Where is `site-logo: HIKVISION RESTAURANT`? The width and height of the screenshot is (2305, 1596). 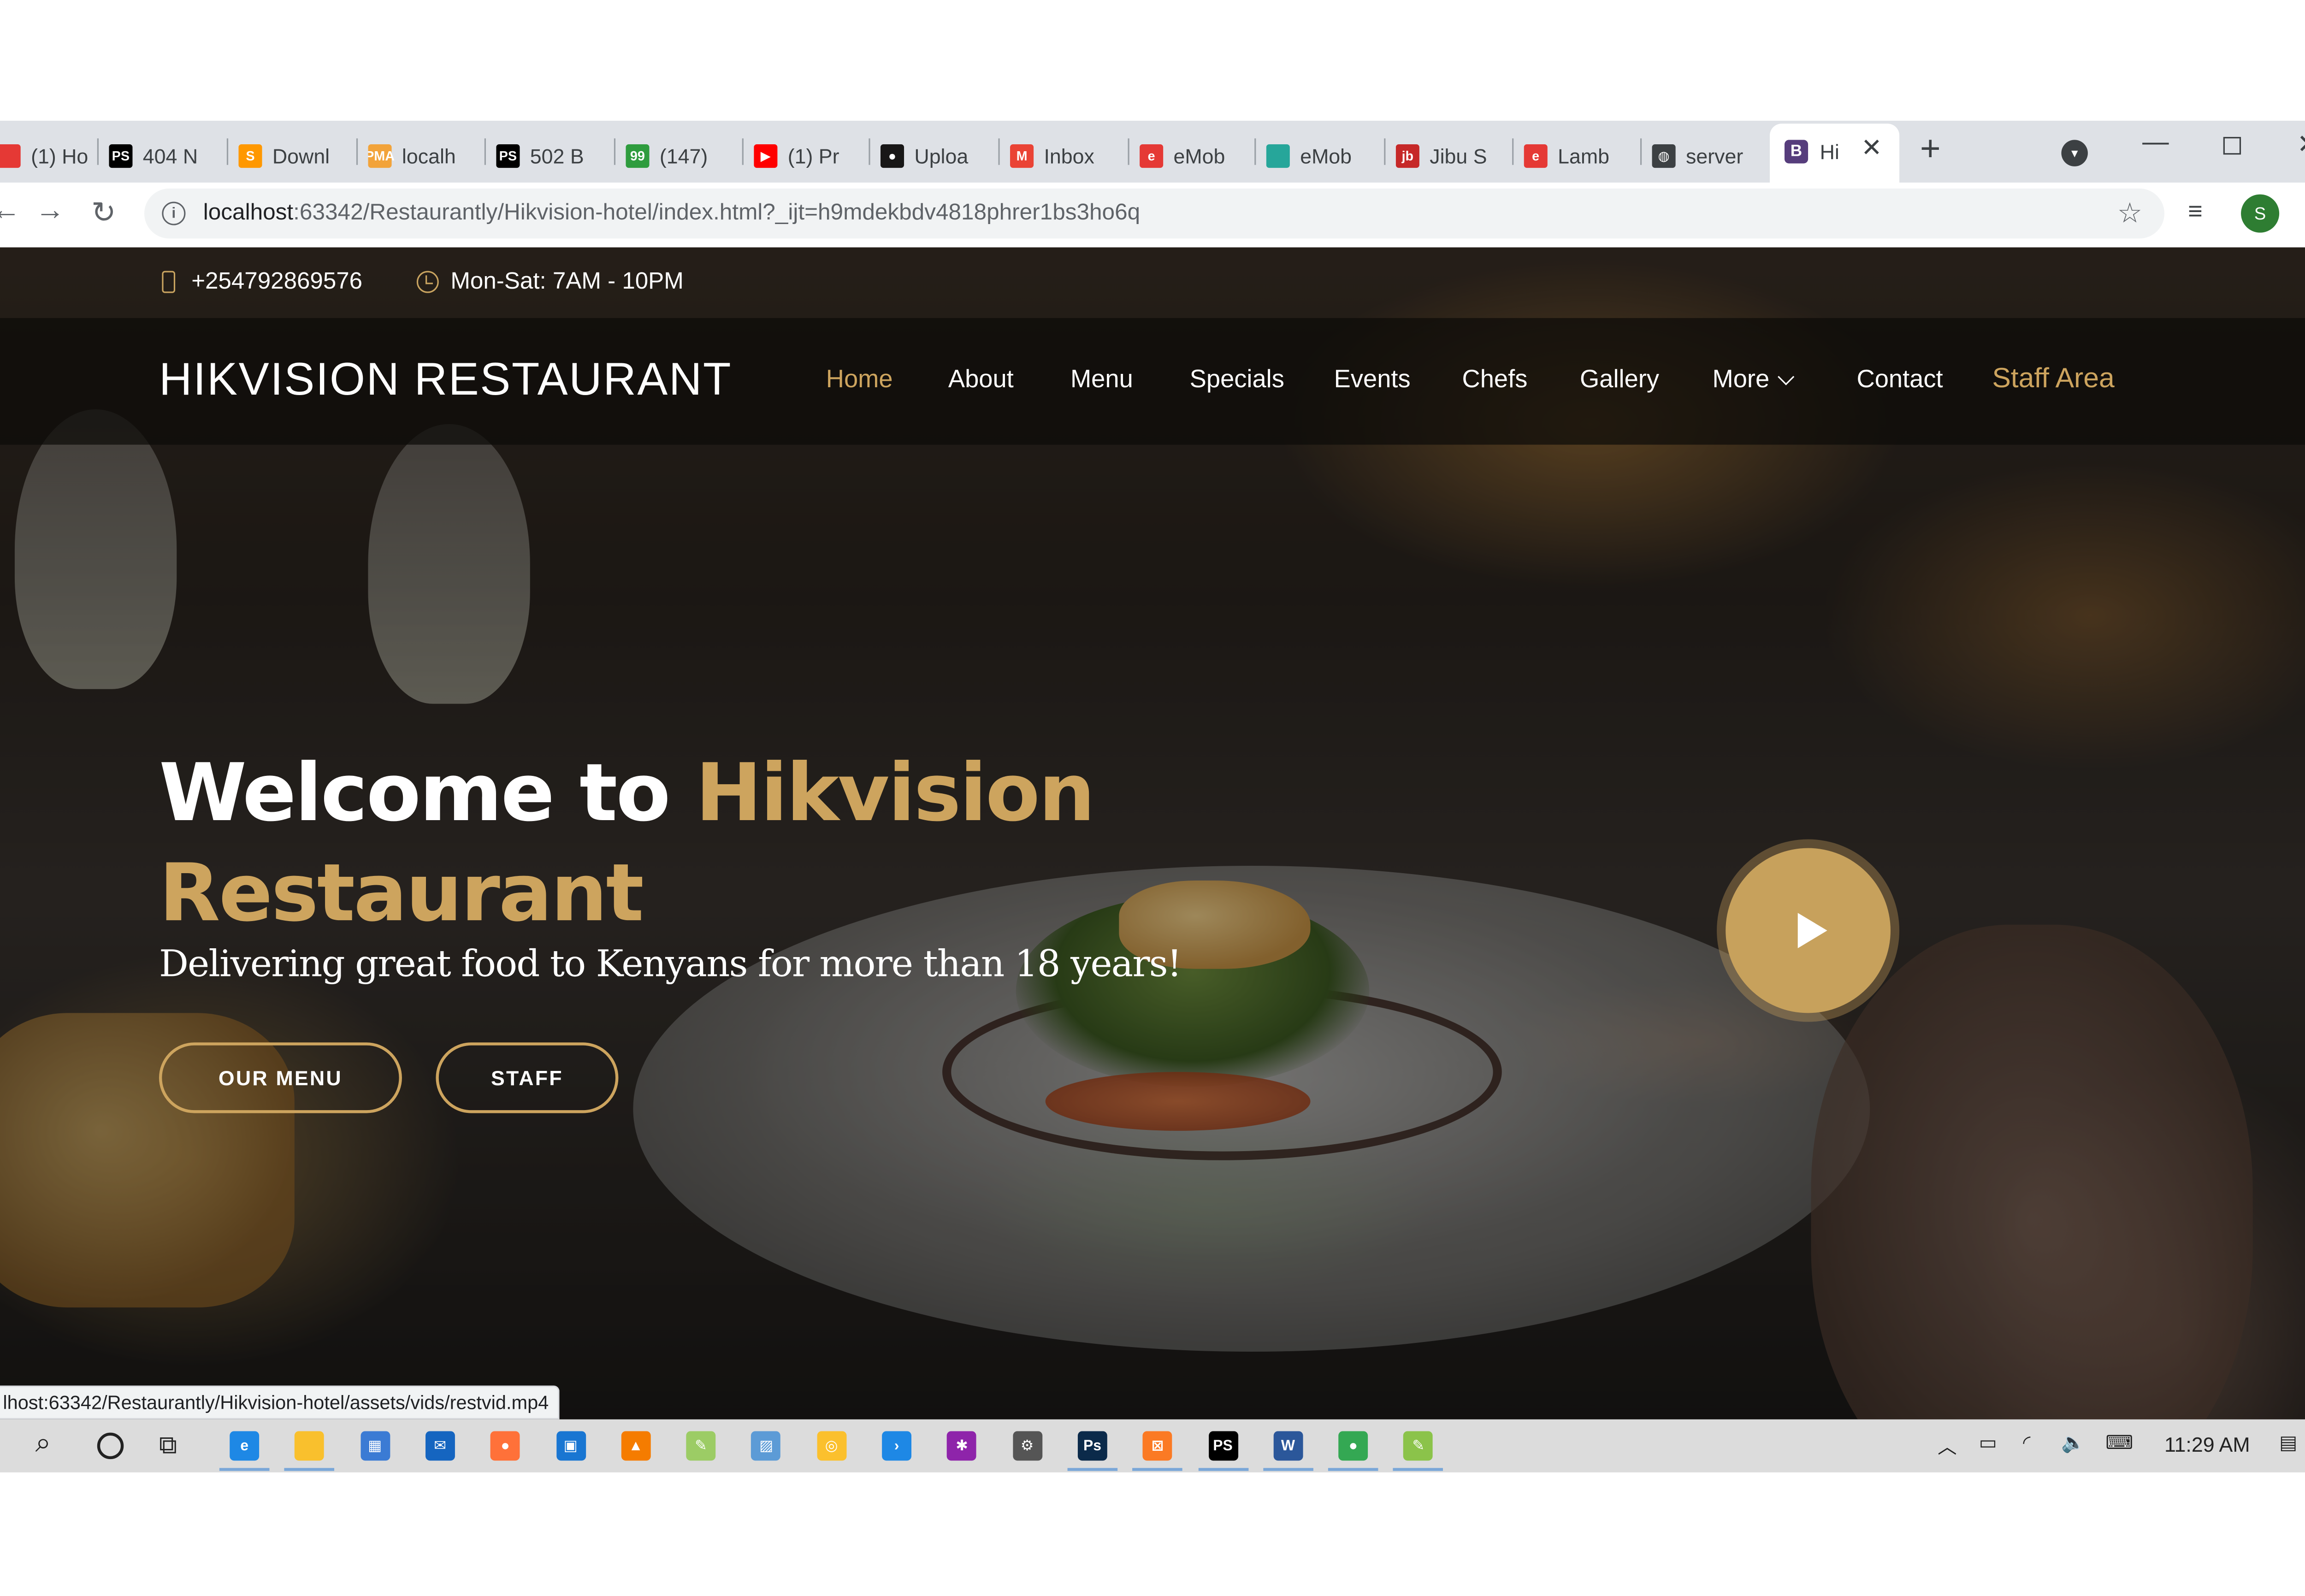 site-logo: HIKVISION RESTAURANT is located at coordinates (446, 380).